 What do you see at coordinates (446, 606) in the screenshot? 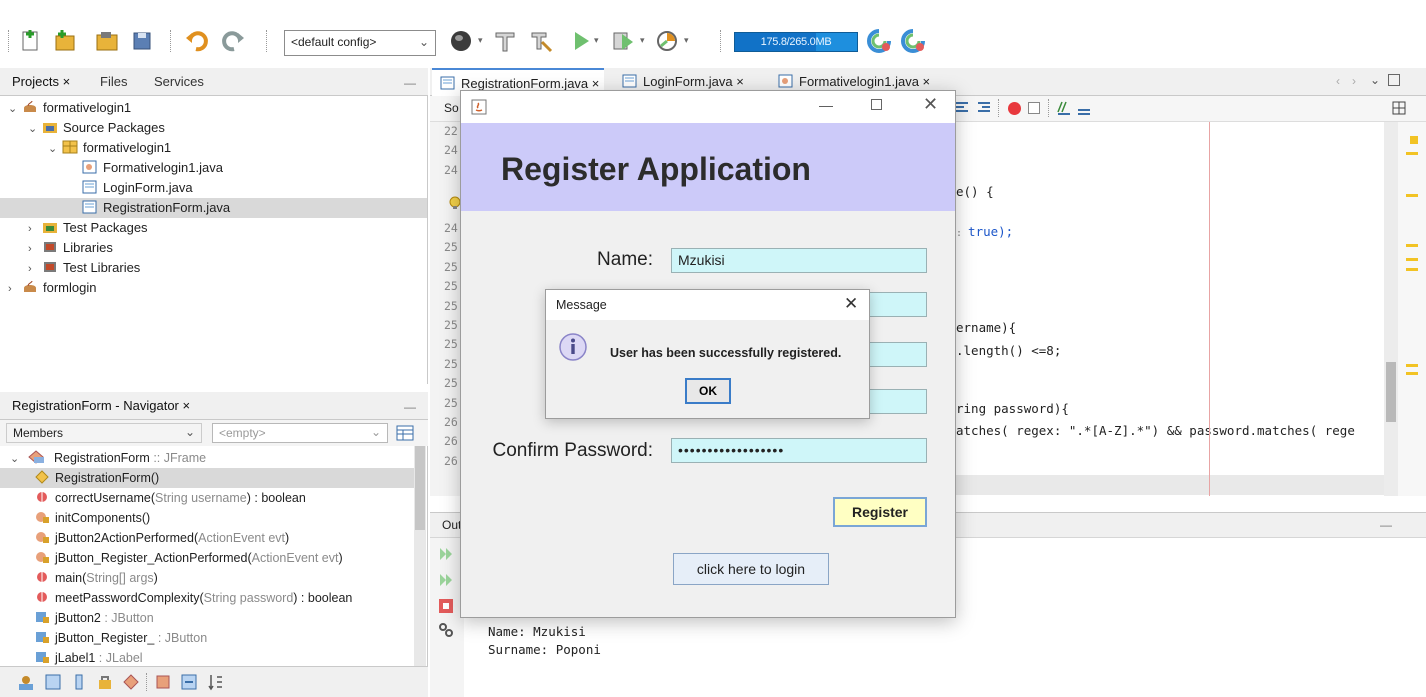
I see `stop-icon` at bounding box center [446, 606].